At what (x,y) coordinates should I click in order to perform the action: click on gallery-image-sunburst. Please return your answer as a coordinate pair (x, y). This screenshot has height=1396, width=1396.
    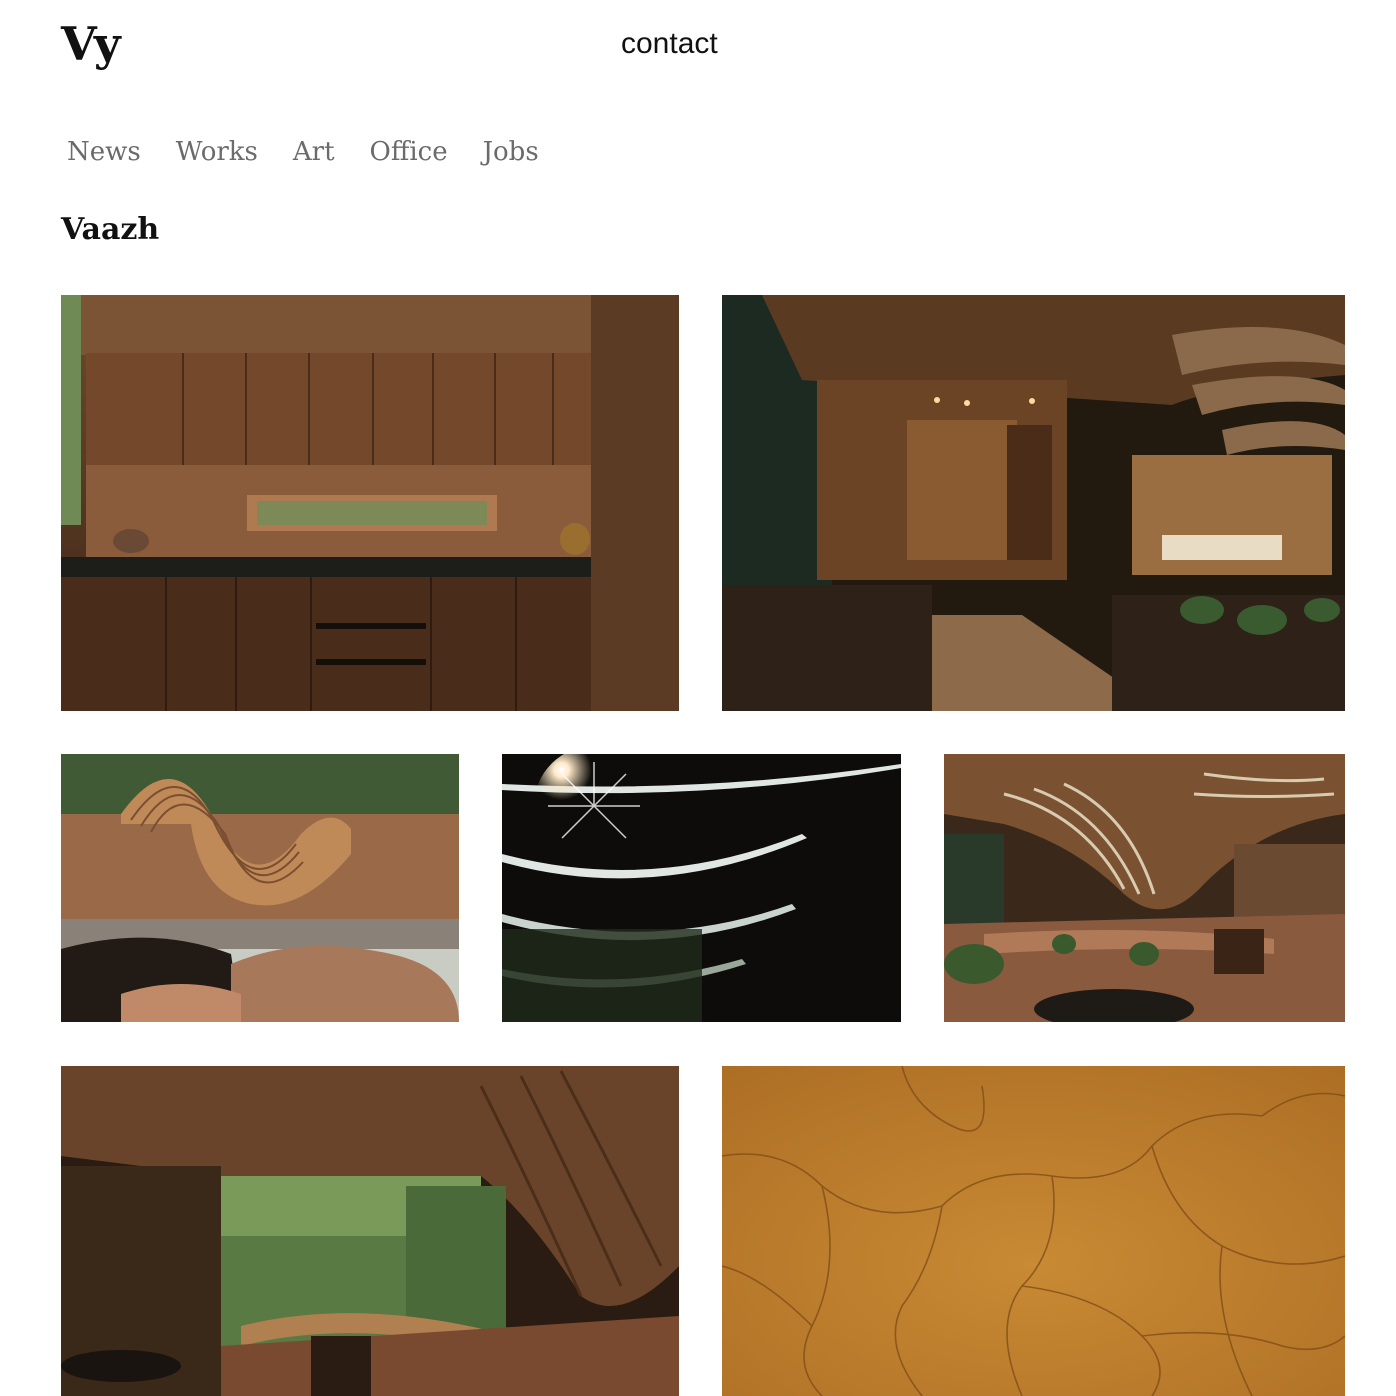
    Looking at the image, I should click on (701, 888).